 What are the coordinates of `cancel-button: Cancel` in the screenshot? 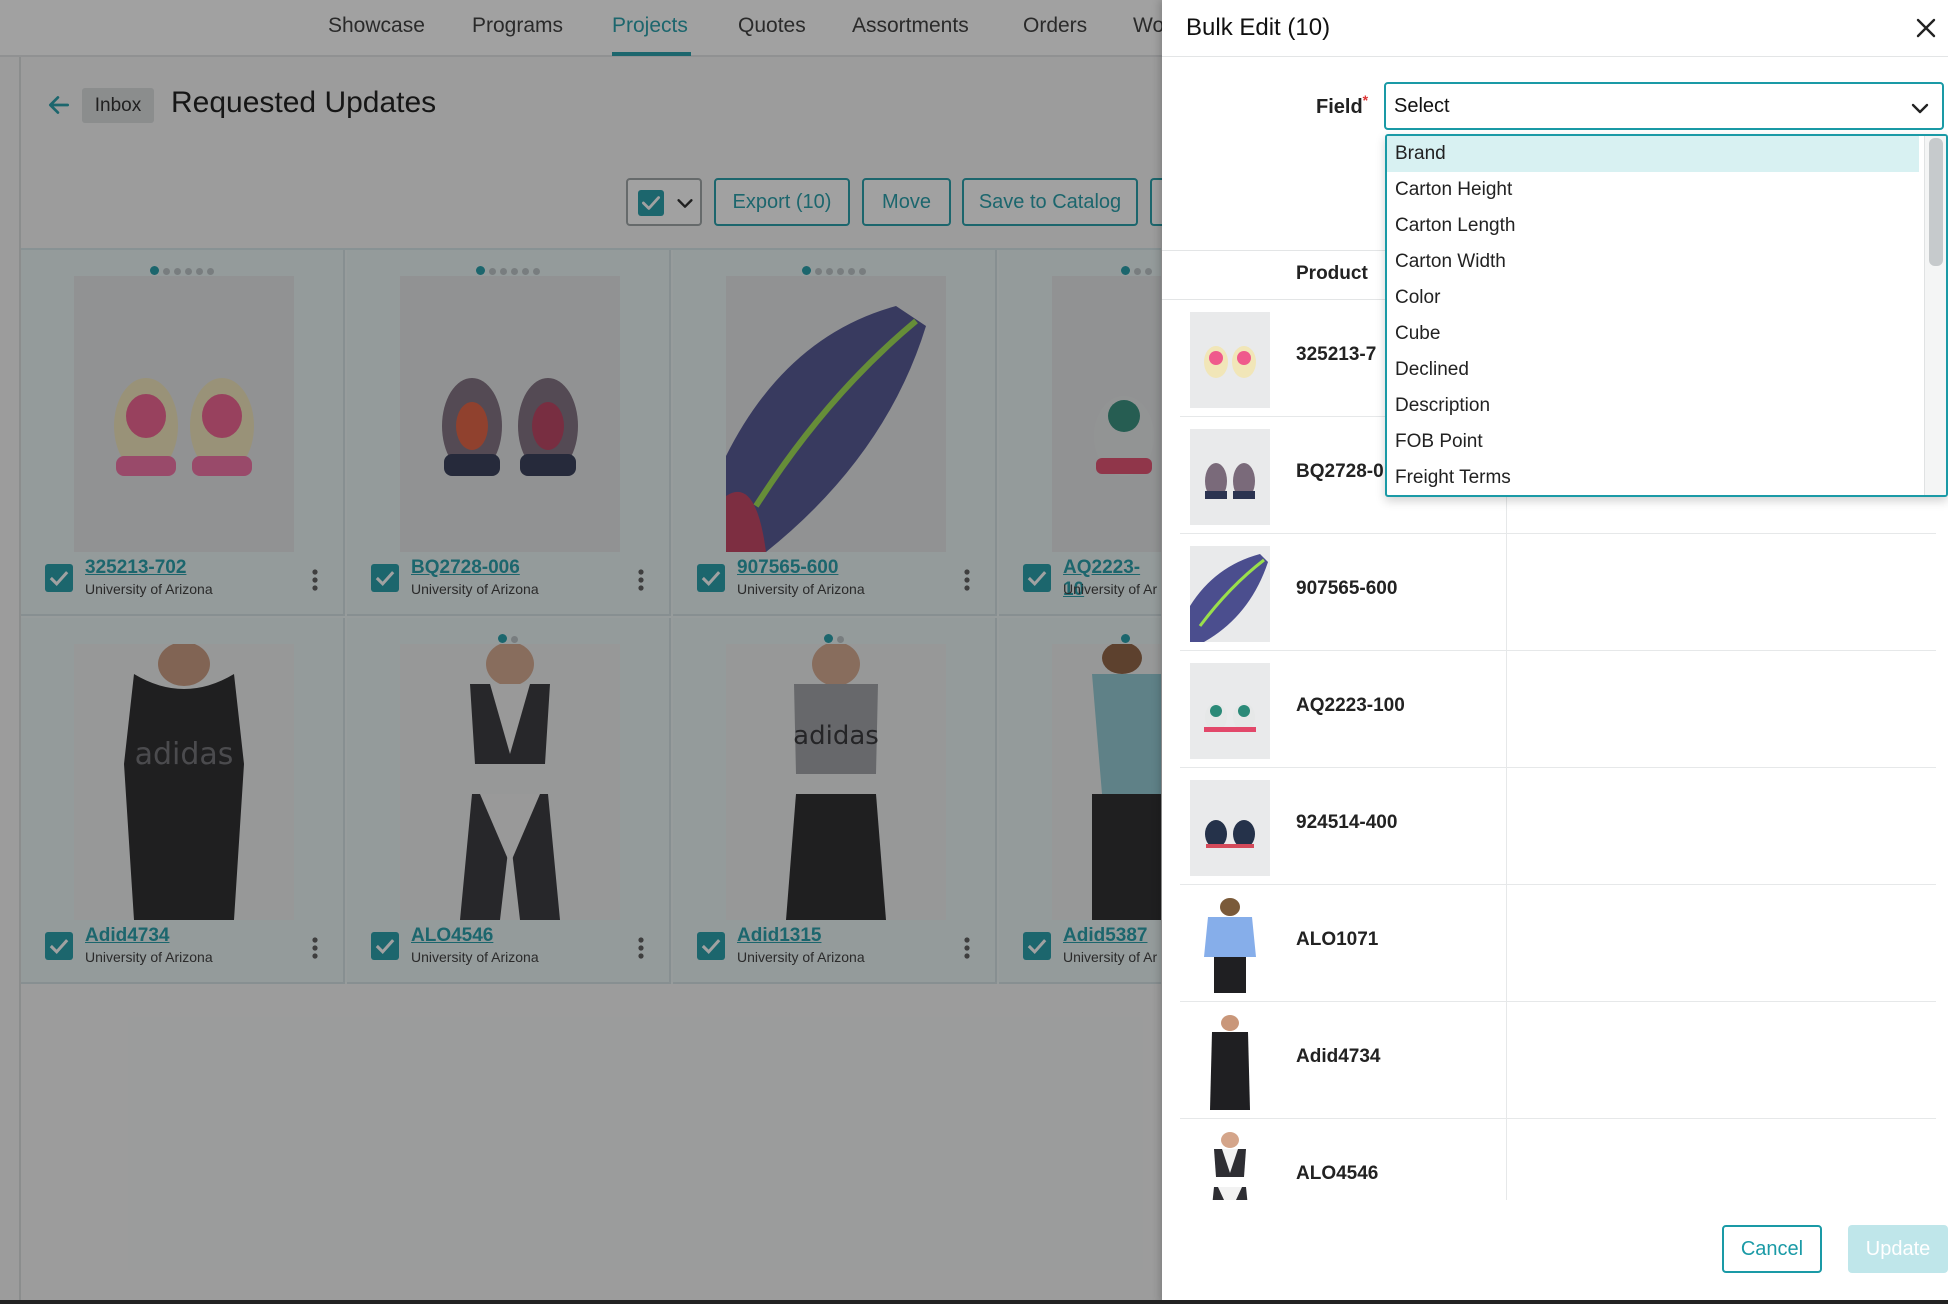 It's located at (1772, 1249).